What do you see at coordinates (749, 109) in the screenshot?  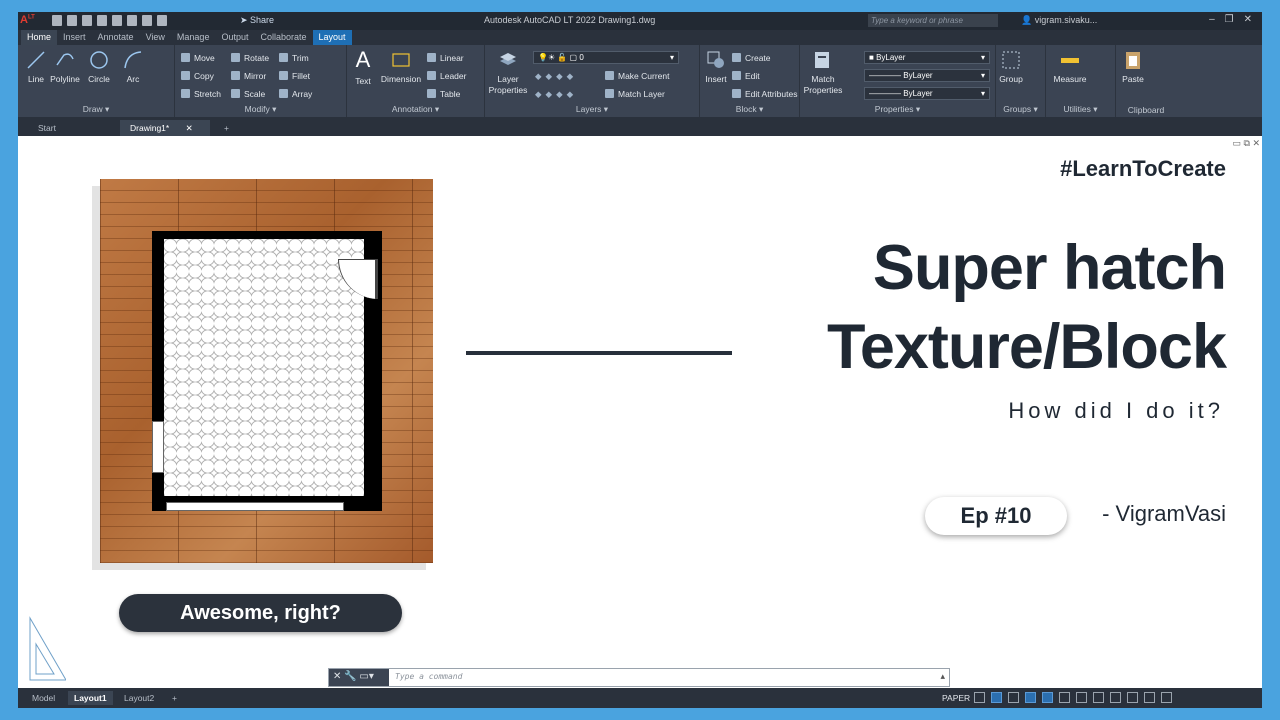 I see `block-panel-title: Block ▾` at bounding box center [749, 109].